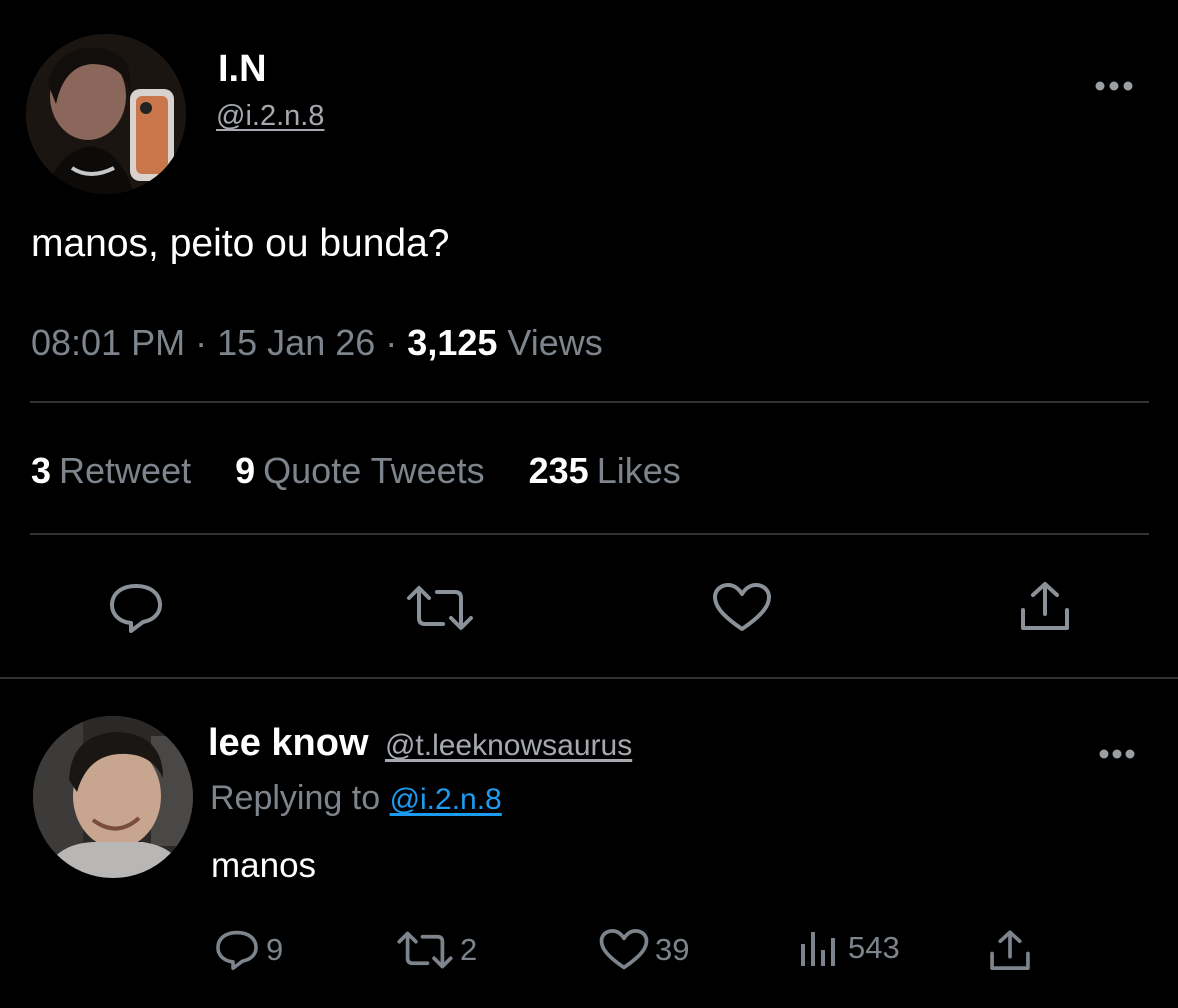 This screenshot has height=1008, width=1178. I want to click on reply-share-button, so click(1010, 953).